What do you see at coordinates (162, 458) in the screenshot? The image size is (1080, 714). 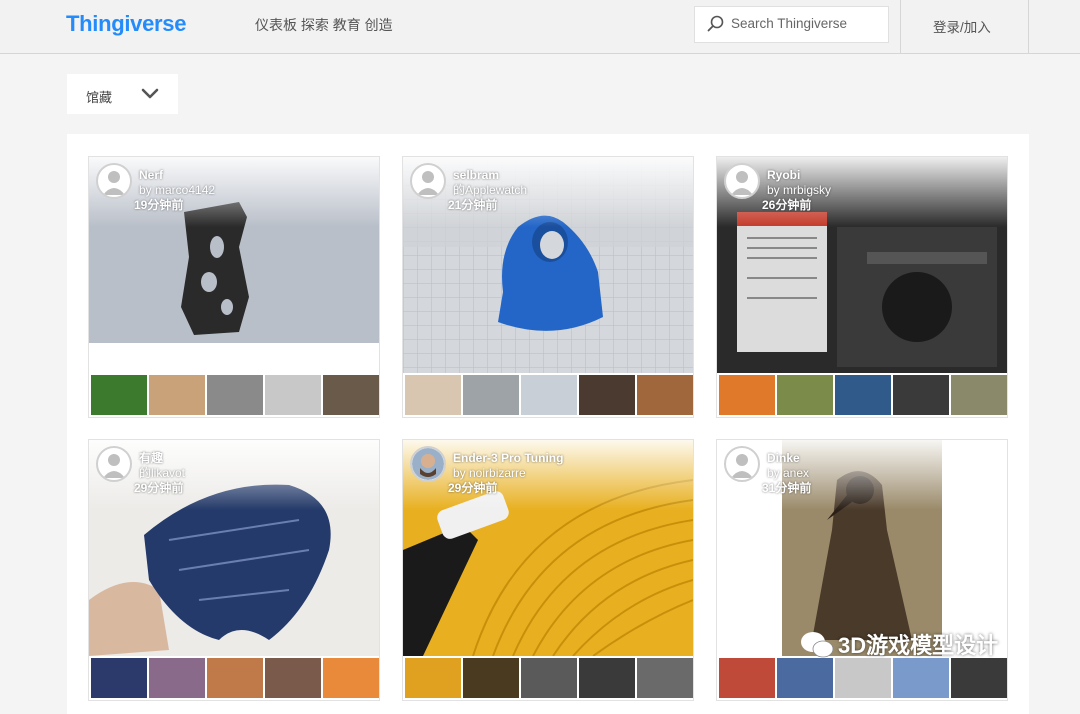 I see `collection-title: 有趣` at bounding box center [162, 458].